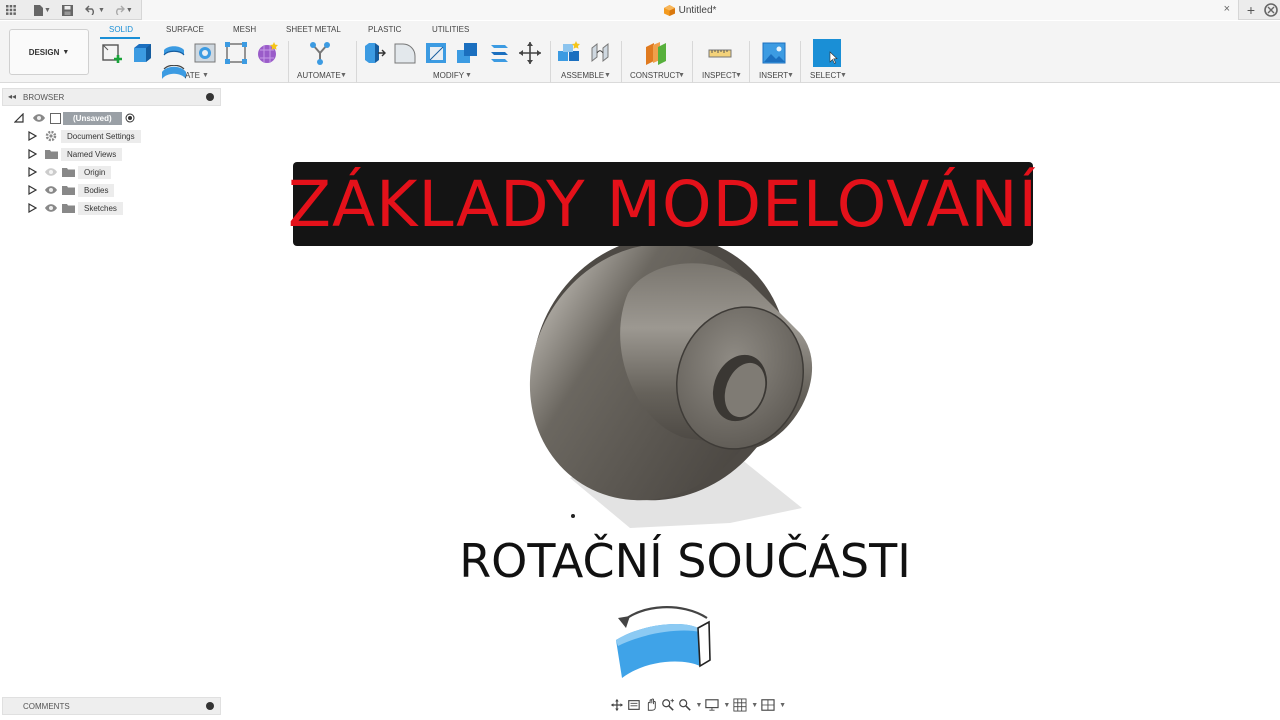 Image resolution: width=1280 pixels, height=720 pixels. Describe the element at coordinates (210, 706) in the screenshot. I see `add-comment-icon` at that location.